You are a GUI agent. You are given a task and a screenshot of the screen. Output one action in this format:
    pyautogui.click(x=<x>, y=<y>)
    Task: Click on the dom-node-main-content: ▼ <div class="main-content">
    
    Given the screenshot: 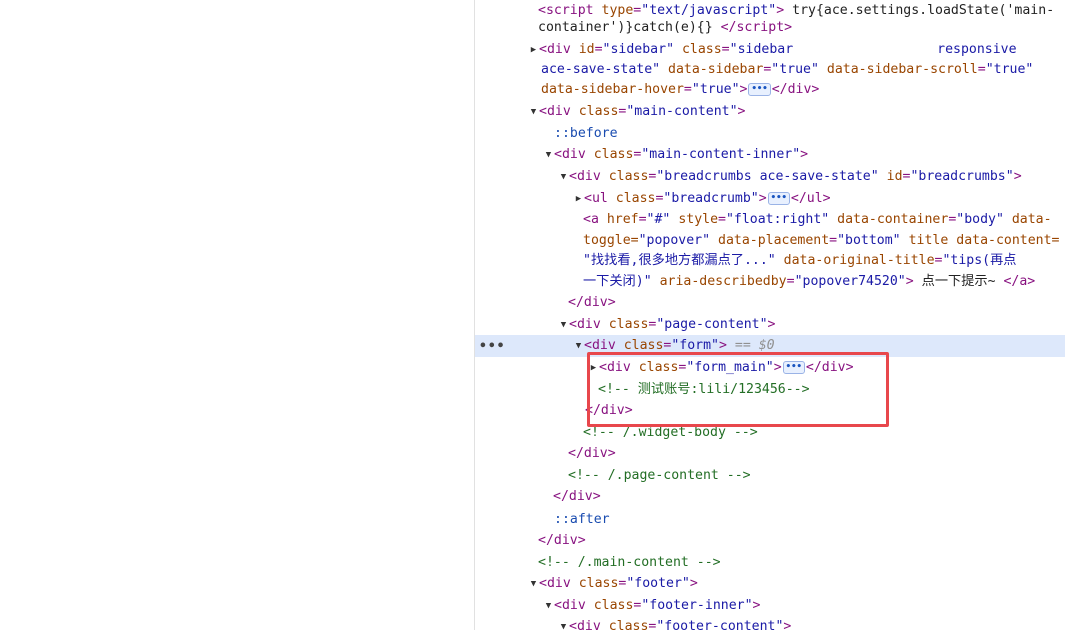 What is the action you would take?
    pyautogui.click(x=770, y=112)
    